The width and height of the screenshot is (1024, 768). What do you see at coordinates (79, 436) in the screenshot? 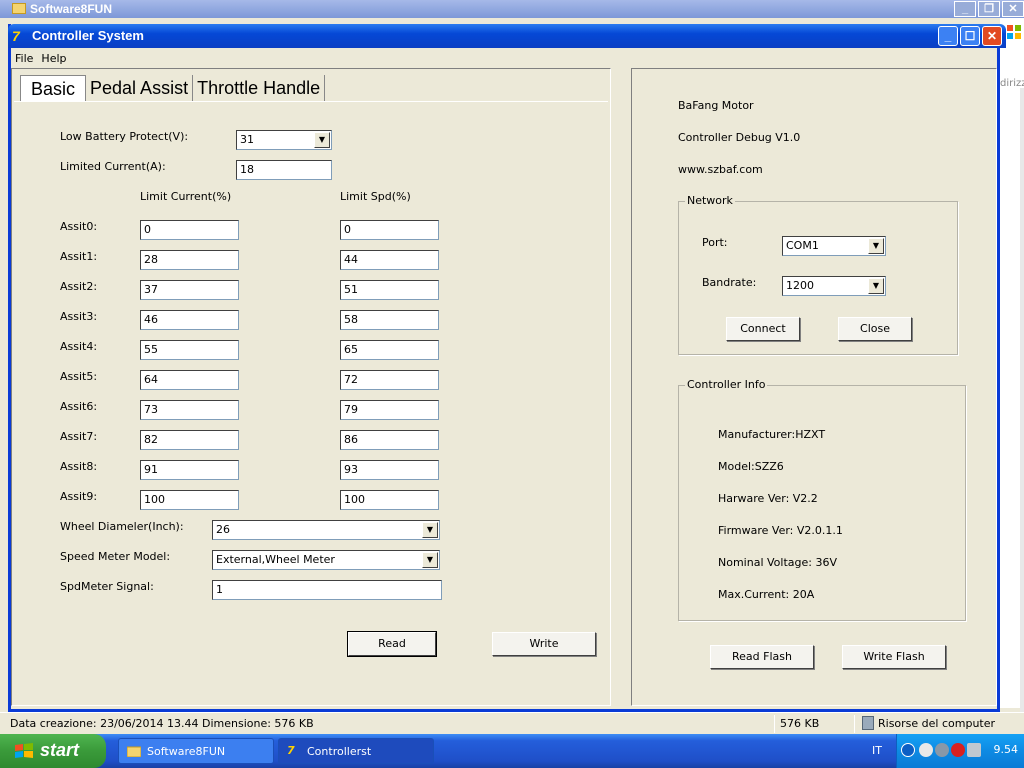
I see `assist-label: Assit7:` at bounding box center [79, 436].